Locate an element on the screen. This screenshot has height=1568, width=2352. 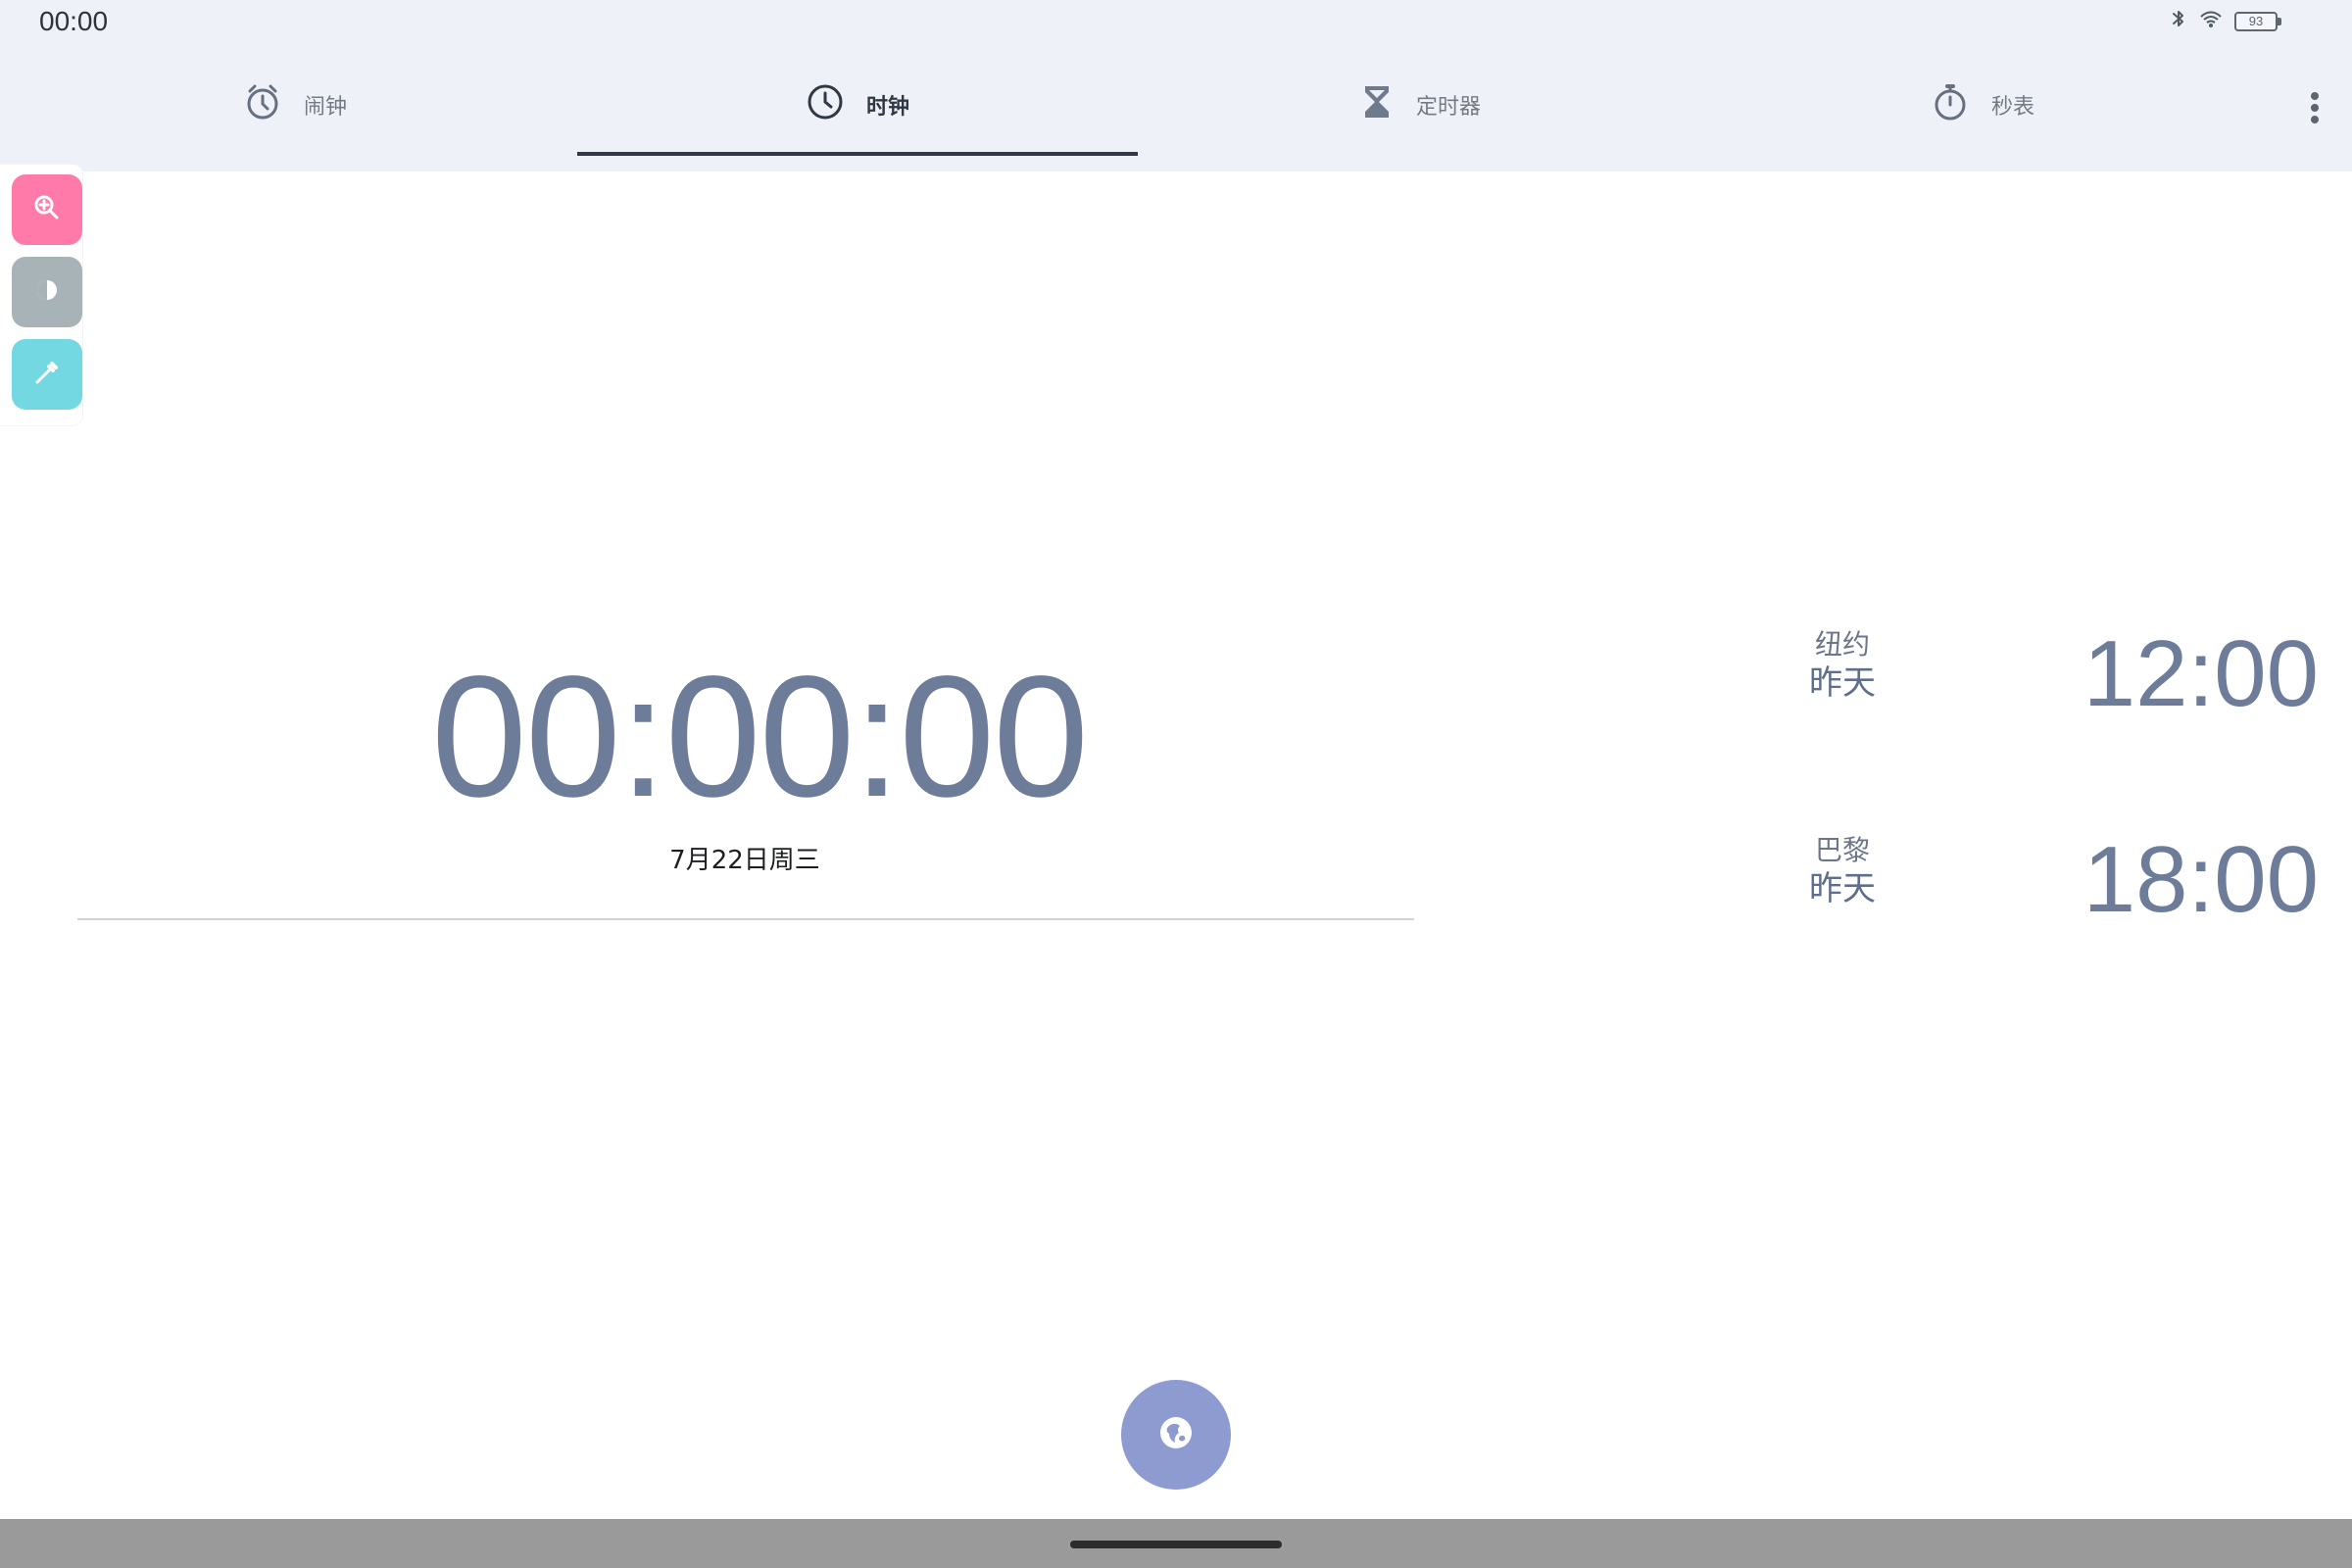
world-clock-new-york: 纽约 昨天 is located at coordinates (1842, 666).